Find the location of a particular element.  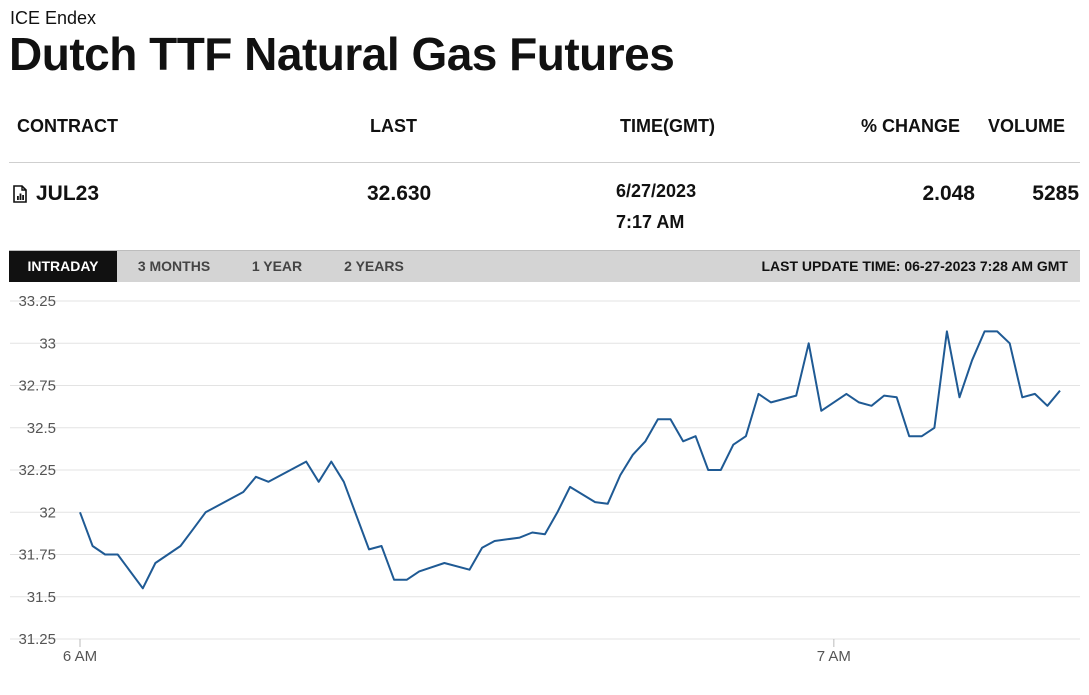

y-tick-label: 33 is located at coordinates (47, 343).